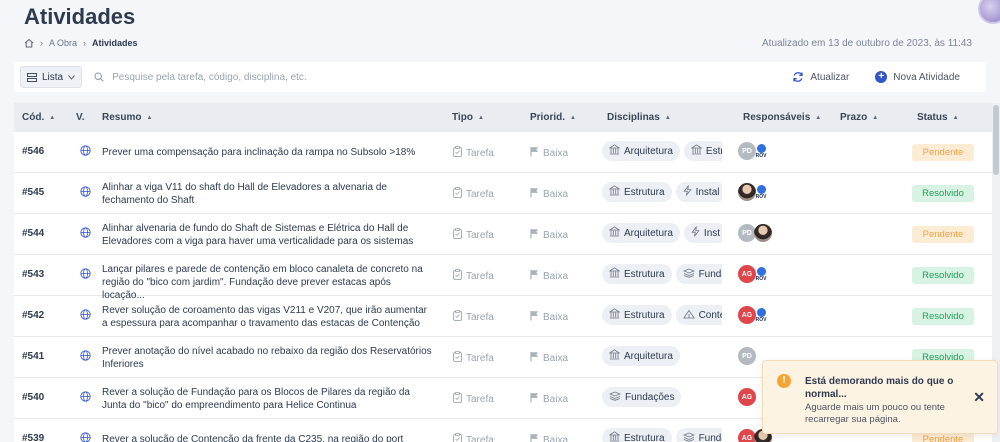 The image size is (1000, 442). What do you see at coordinates (979, 397) in the screenshot?
I see `close-icon: ✕` at bounding box center [979, 397].